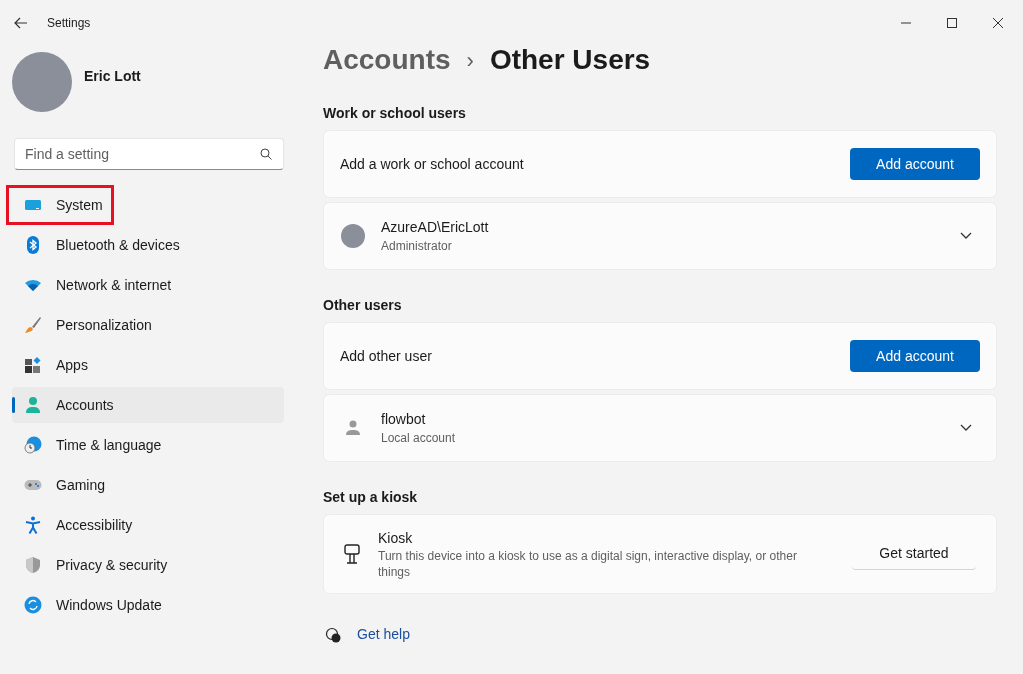  Describe the element at coordinates (148, 205) in the screenshot. I see `sidebar-item: System` at that location.